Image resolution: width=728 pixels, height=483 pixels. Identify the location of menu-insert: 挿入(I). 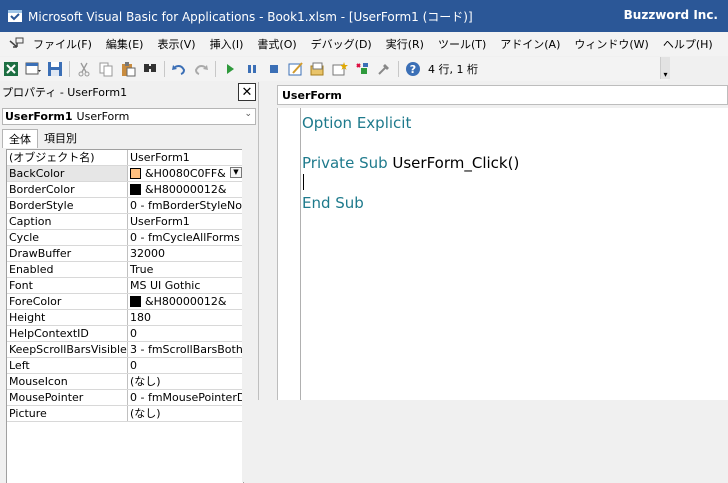
(227, 44).